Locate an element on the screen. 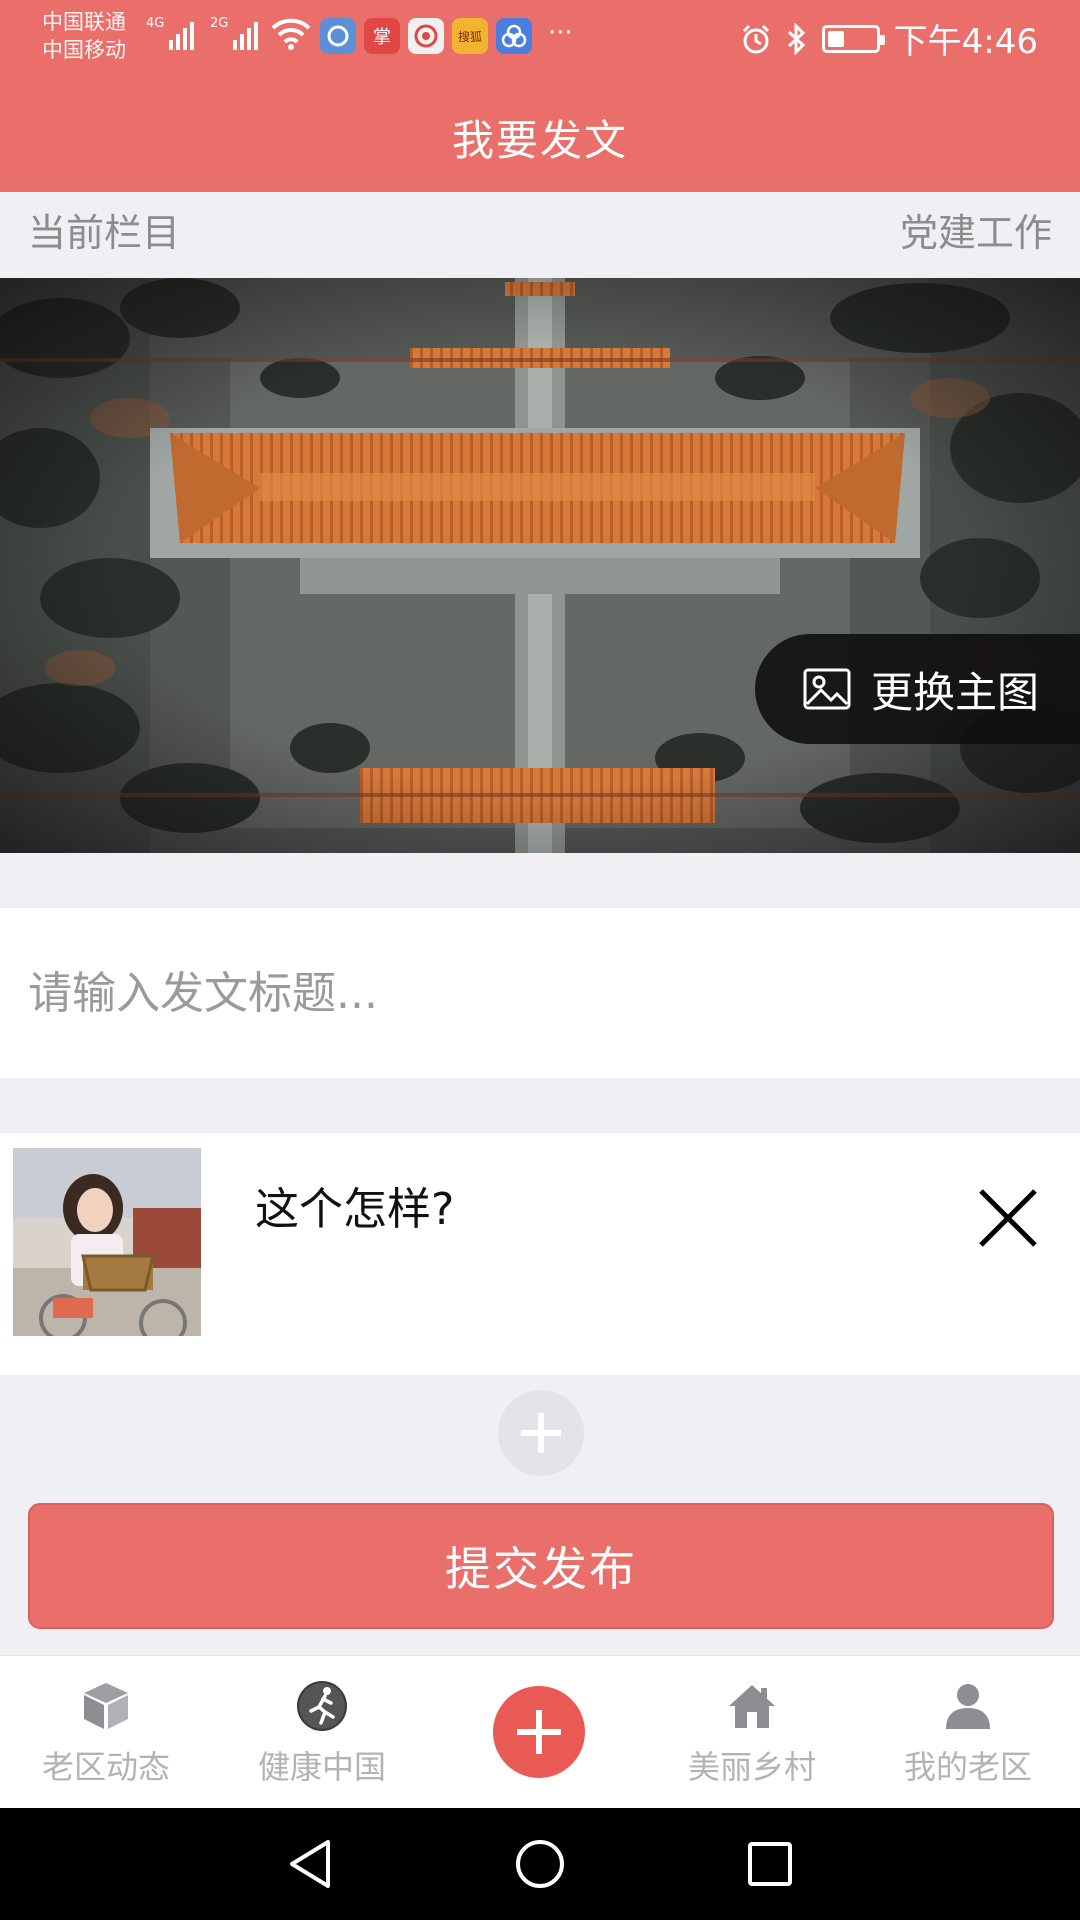 The width and height of the screenshot is (1080, 1920). tab-publish-button is located at coordinates (539, 1732).